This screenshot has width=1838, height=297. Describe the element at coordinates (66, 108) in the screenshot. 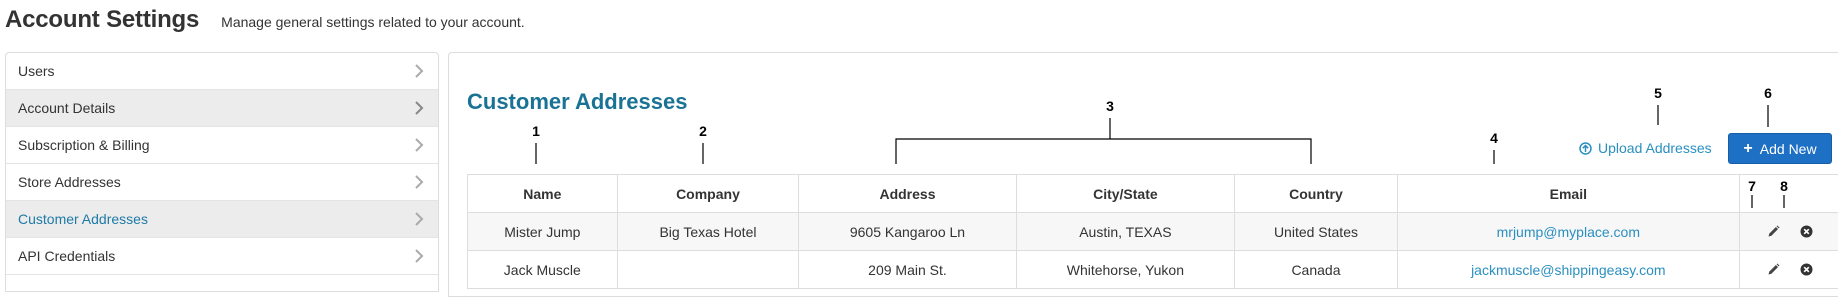

I see `sidebar-item-label: Account Details` at that location.